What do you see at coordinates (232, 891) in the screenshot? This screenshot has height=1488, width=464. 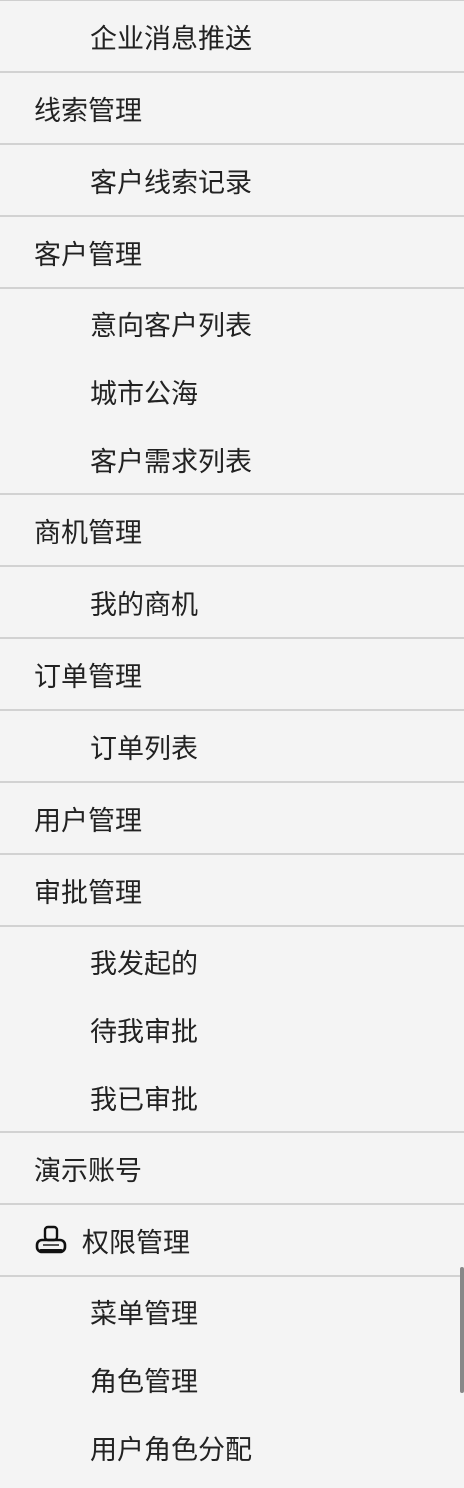 I see `group-title-approvals: 审批管理` at bounding box center [232, 891].